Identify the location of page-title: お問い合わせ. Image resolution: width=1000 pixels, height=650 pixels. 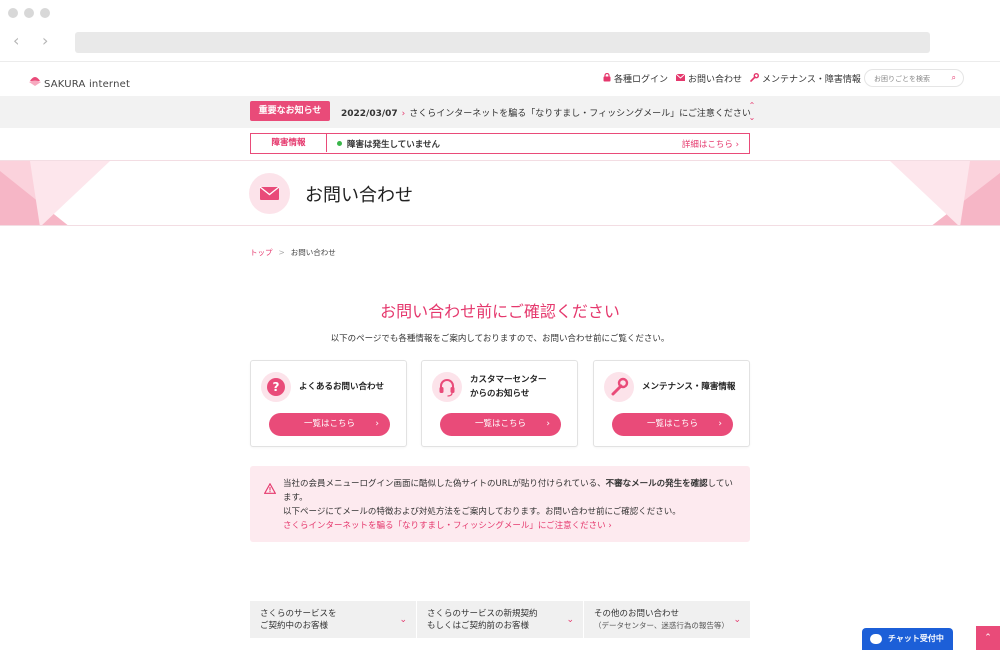
(359, 195).